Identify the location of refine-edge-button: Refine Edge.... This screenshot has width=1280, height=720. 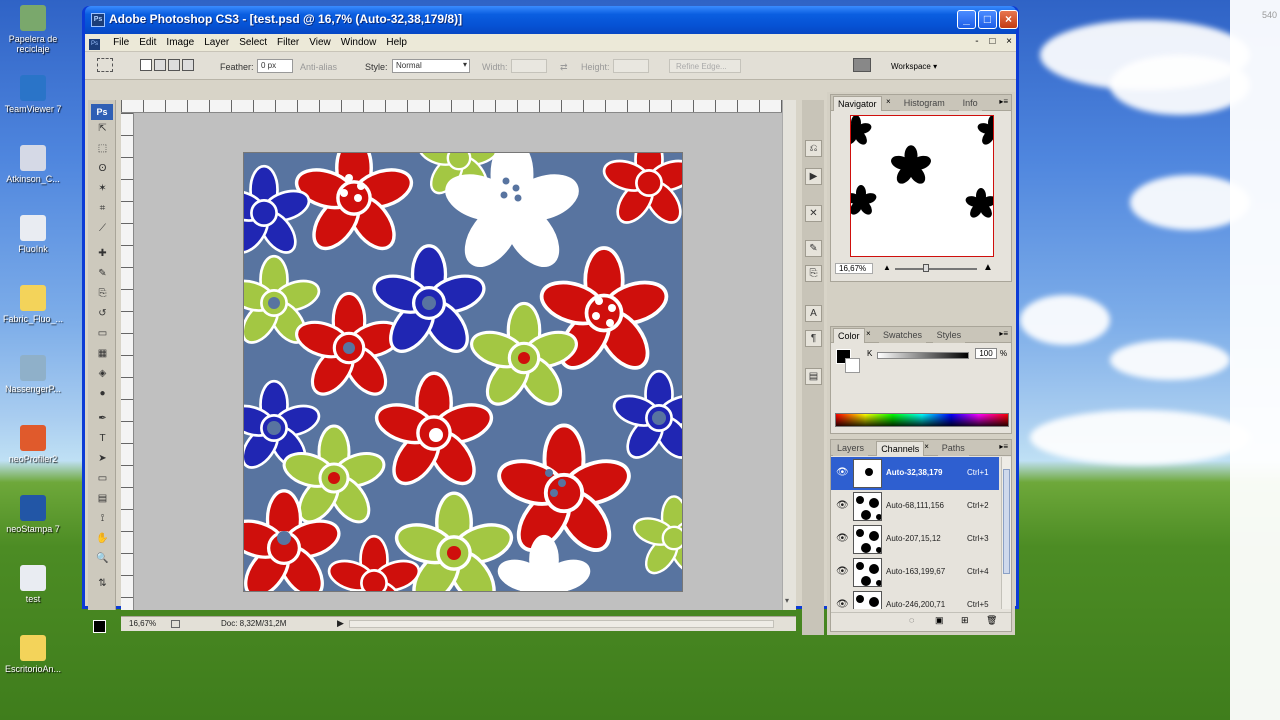
(705, 66).